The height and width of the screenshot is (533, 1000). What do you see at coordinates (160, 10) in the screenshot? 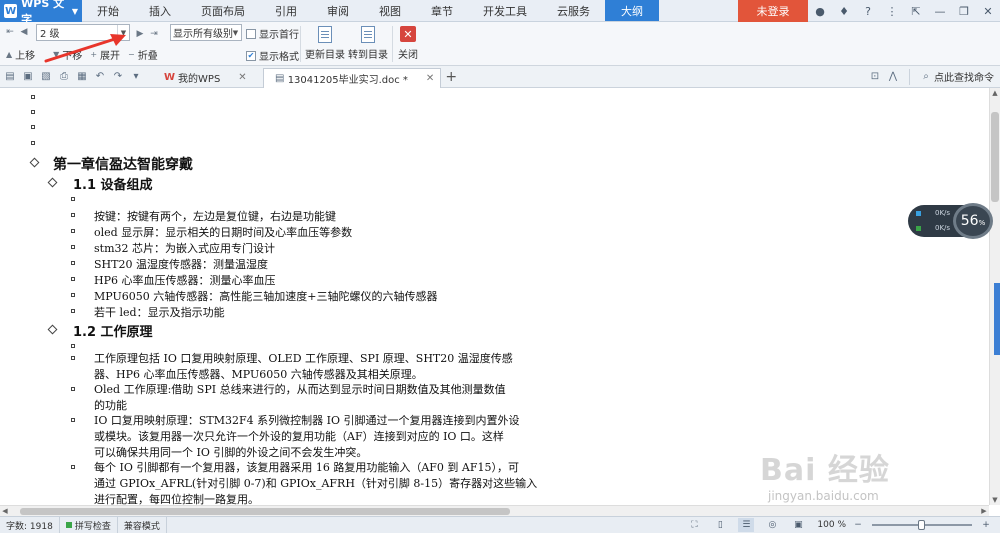
I see `tab-insert: 插入` at bounding box center [160, 10].